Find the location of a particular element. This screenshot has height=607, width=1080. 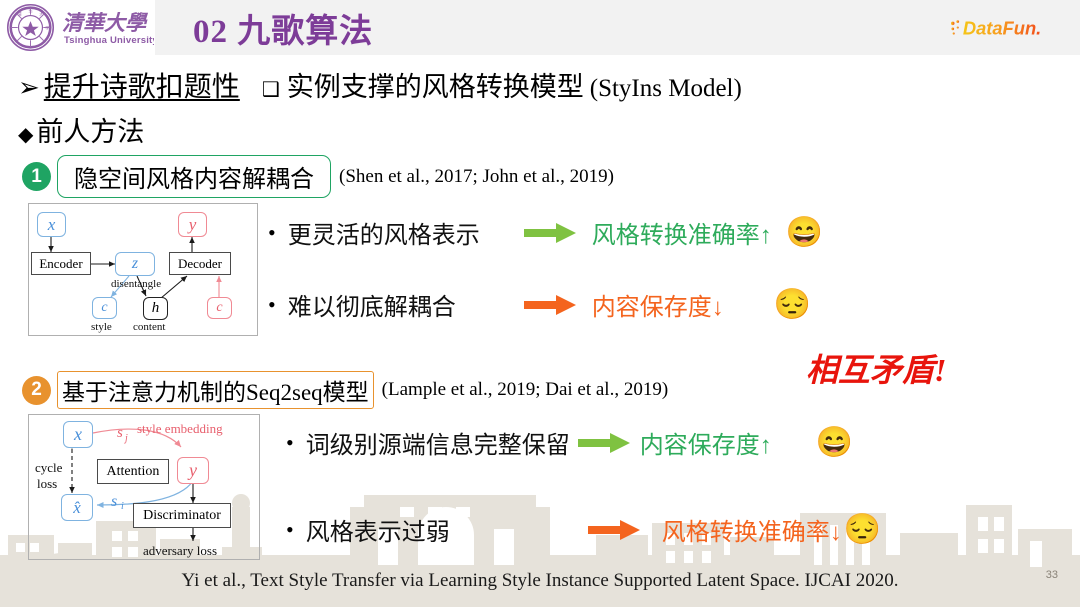

label-disentangle: disentangle is located at coordinates (136, 284).